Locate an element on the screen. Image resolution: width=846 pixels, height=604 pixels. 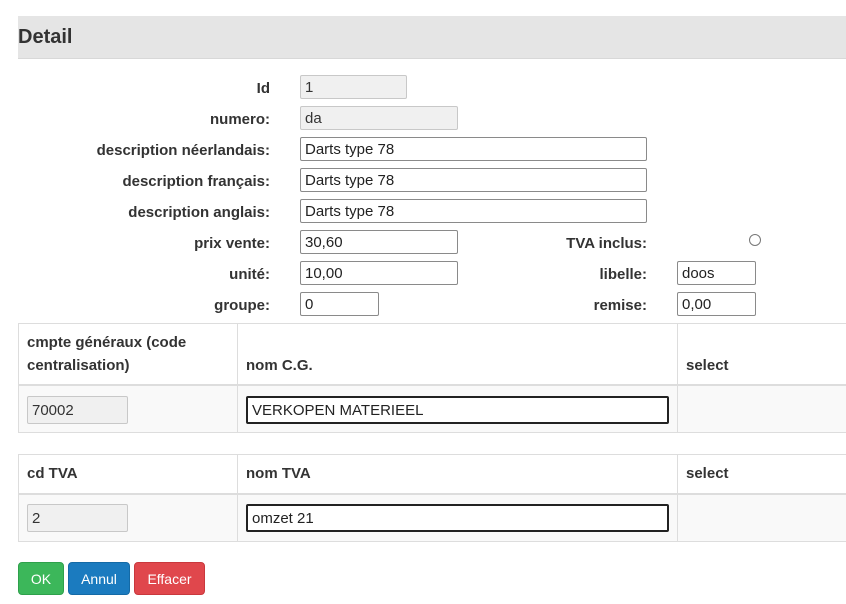
description-fr-label: description français: is located at coordinates (196, 181).